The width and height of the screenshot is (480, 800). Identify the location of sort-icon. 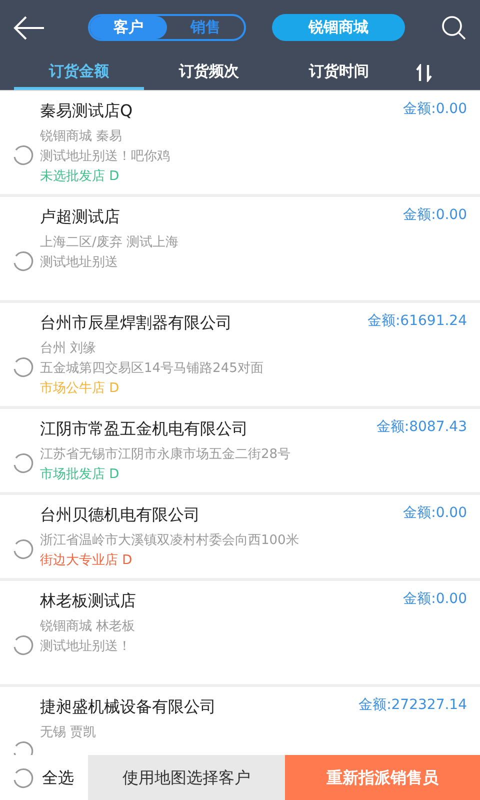
(424, 73).